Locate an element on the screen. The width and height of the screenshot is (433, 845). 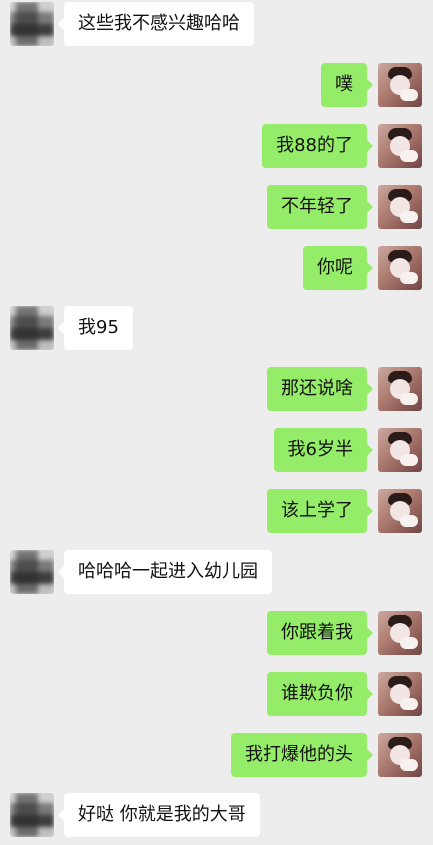
message-outgoing: 噗 is located at coordinates (216, 85).